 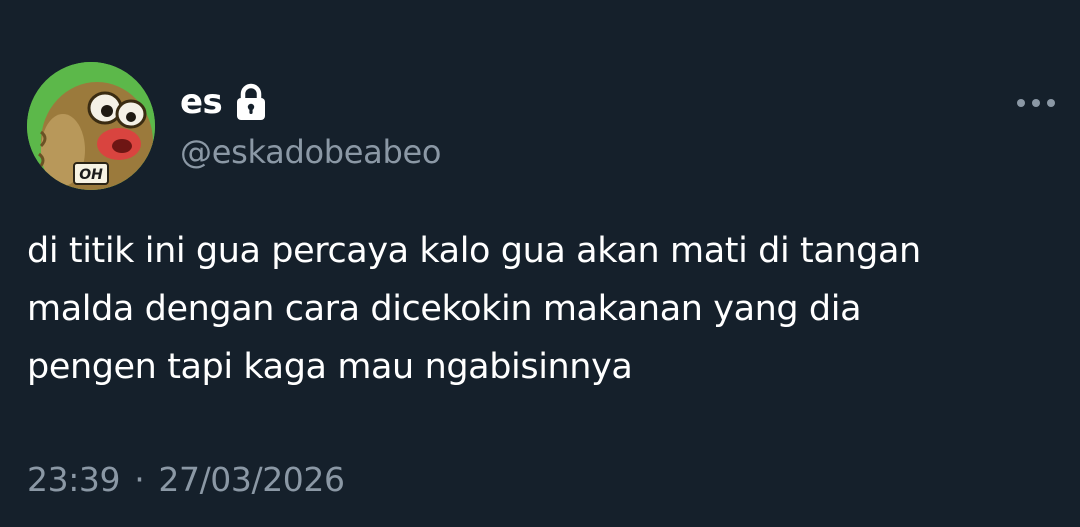 What do you see at coordinates (330, 367) in the screenshot?
I see `tweet-text-line: pengen tapi kaga mau ngabisinnya` at bounding box center [330, 367].